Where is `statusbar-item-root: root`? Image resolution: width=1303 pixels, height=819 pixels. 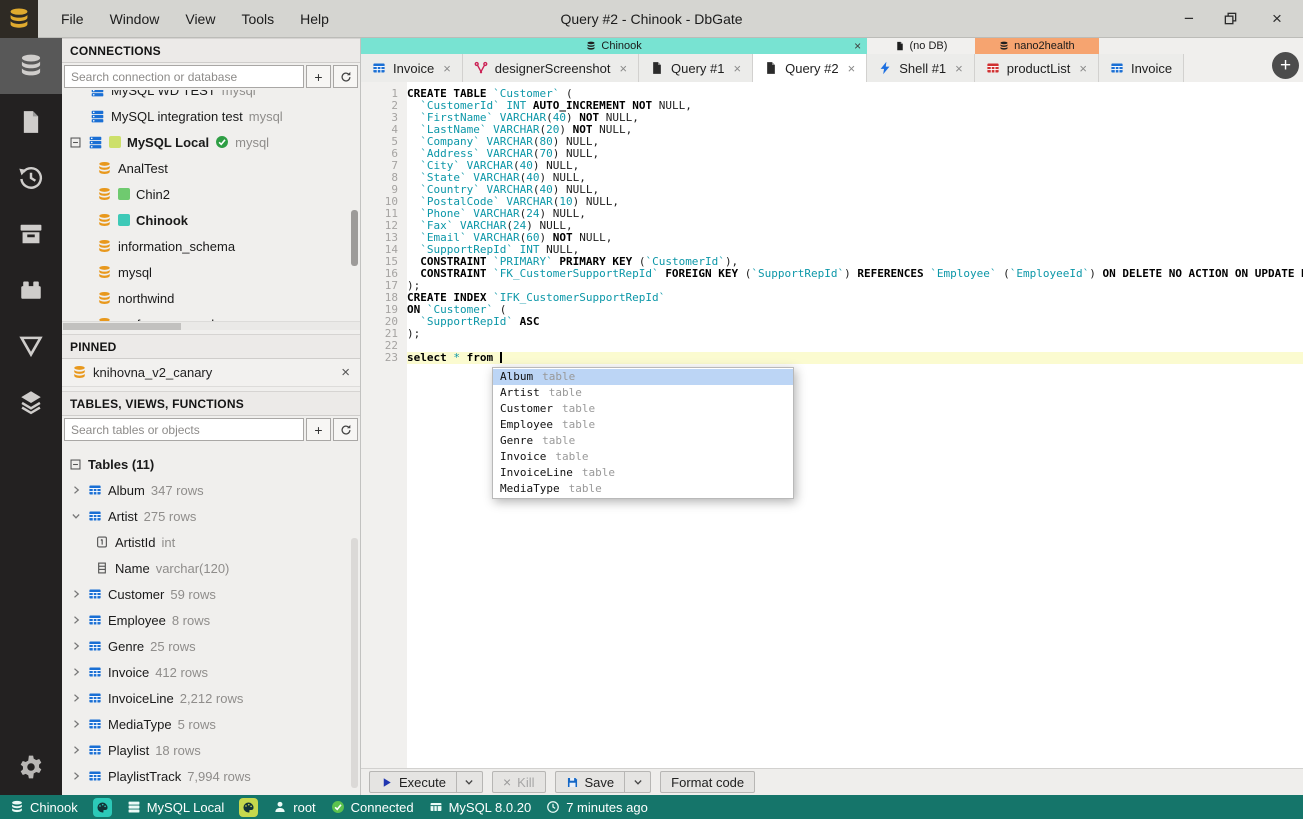
statusbar-item-root: root is located at coordinates (294, 807).